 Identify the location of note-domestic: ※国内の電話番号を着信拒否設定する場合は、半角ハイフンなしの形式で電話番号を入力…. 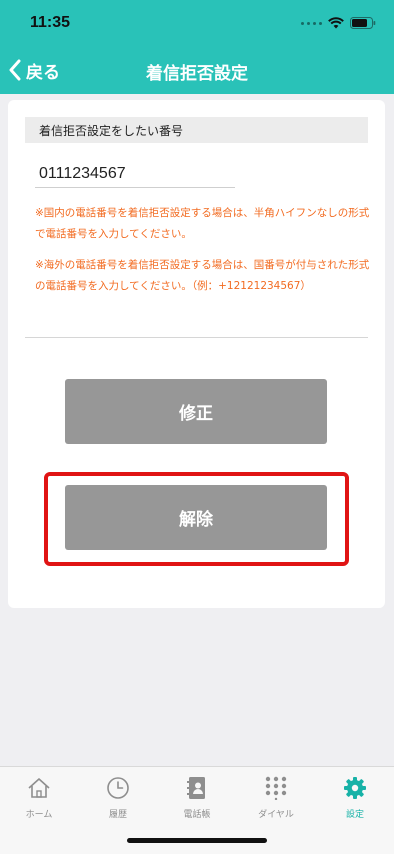
(202, 223).